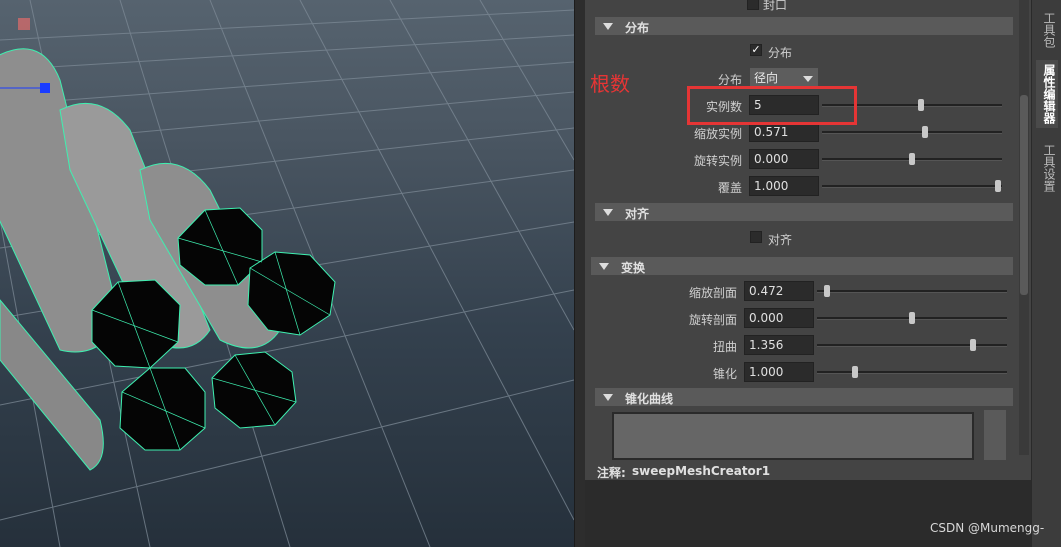  I want to click on scale-instance-slider, so click(912, 132).